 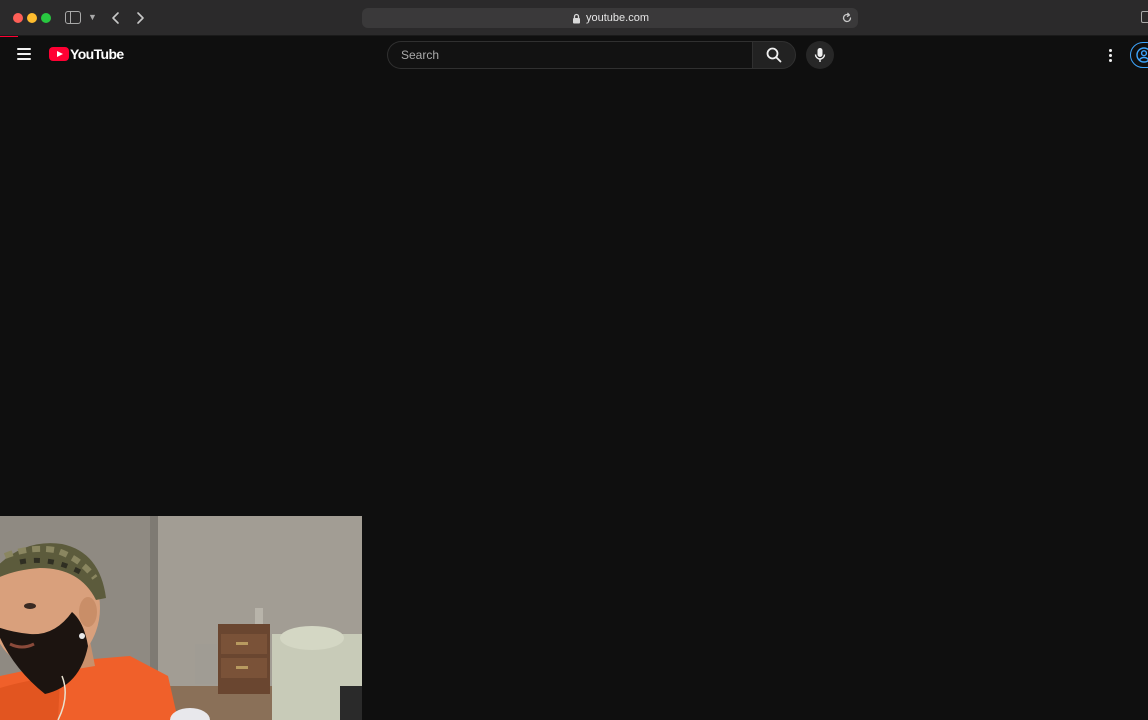 What do you see at coordinates (617, 18) in the screenshot?
I see `address-text: youtube.com` at bounding box center [617, 18].